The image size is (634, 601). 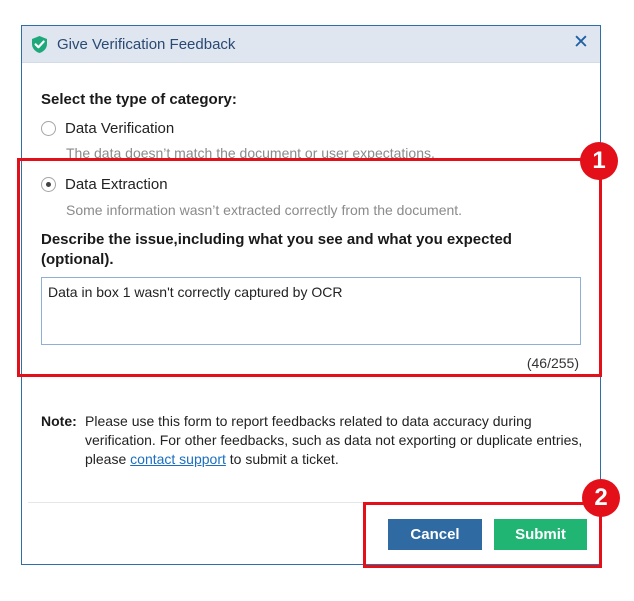 I want to click on contact-support-link: contact support, so click(x=178, y=459).